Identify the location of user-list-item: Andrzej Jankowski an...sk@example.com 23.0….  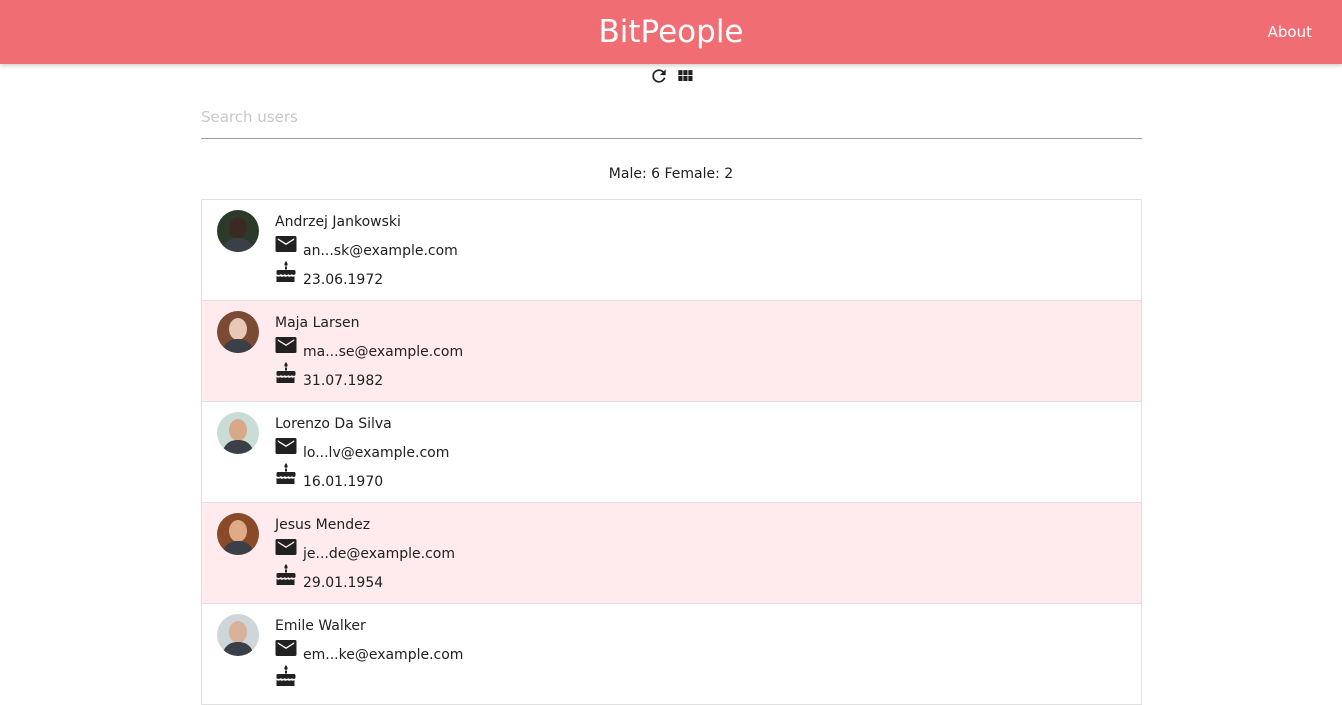
(671, 250).